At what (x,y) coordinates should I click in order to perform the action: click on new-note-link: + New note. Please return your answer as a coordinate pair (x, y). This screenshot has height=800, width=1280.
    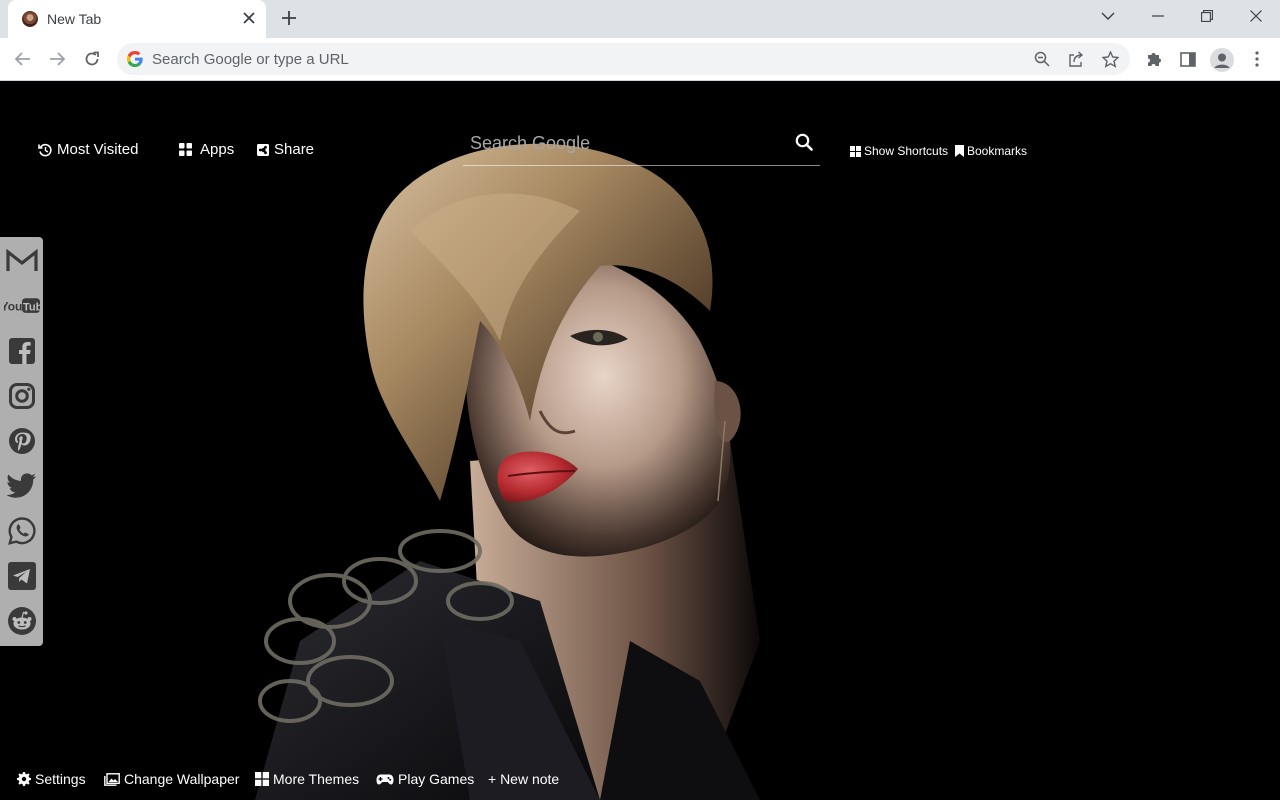
    Looking at the image, I should click on (523, 779).